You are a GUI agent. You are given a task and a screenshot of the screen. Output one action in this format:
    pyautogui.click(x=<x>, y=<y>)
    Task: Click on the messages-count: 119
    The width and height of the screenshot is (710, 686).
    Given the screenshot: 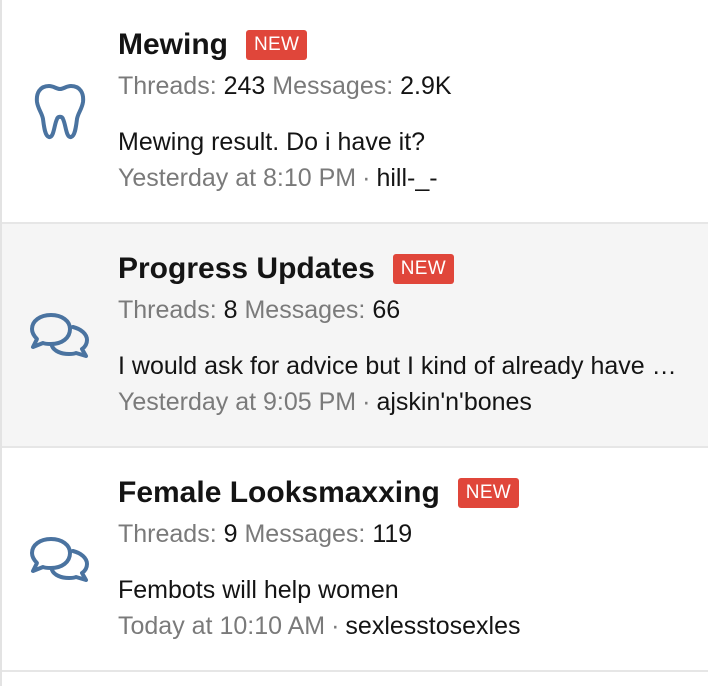 What is the action you would take?
    pyautogui.click(x=392, y=534)
    